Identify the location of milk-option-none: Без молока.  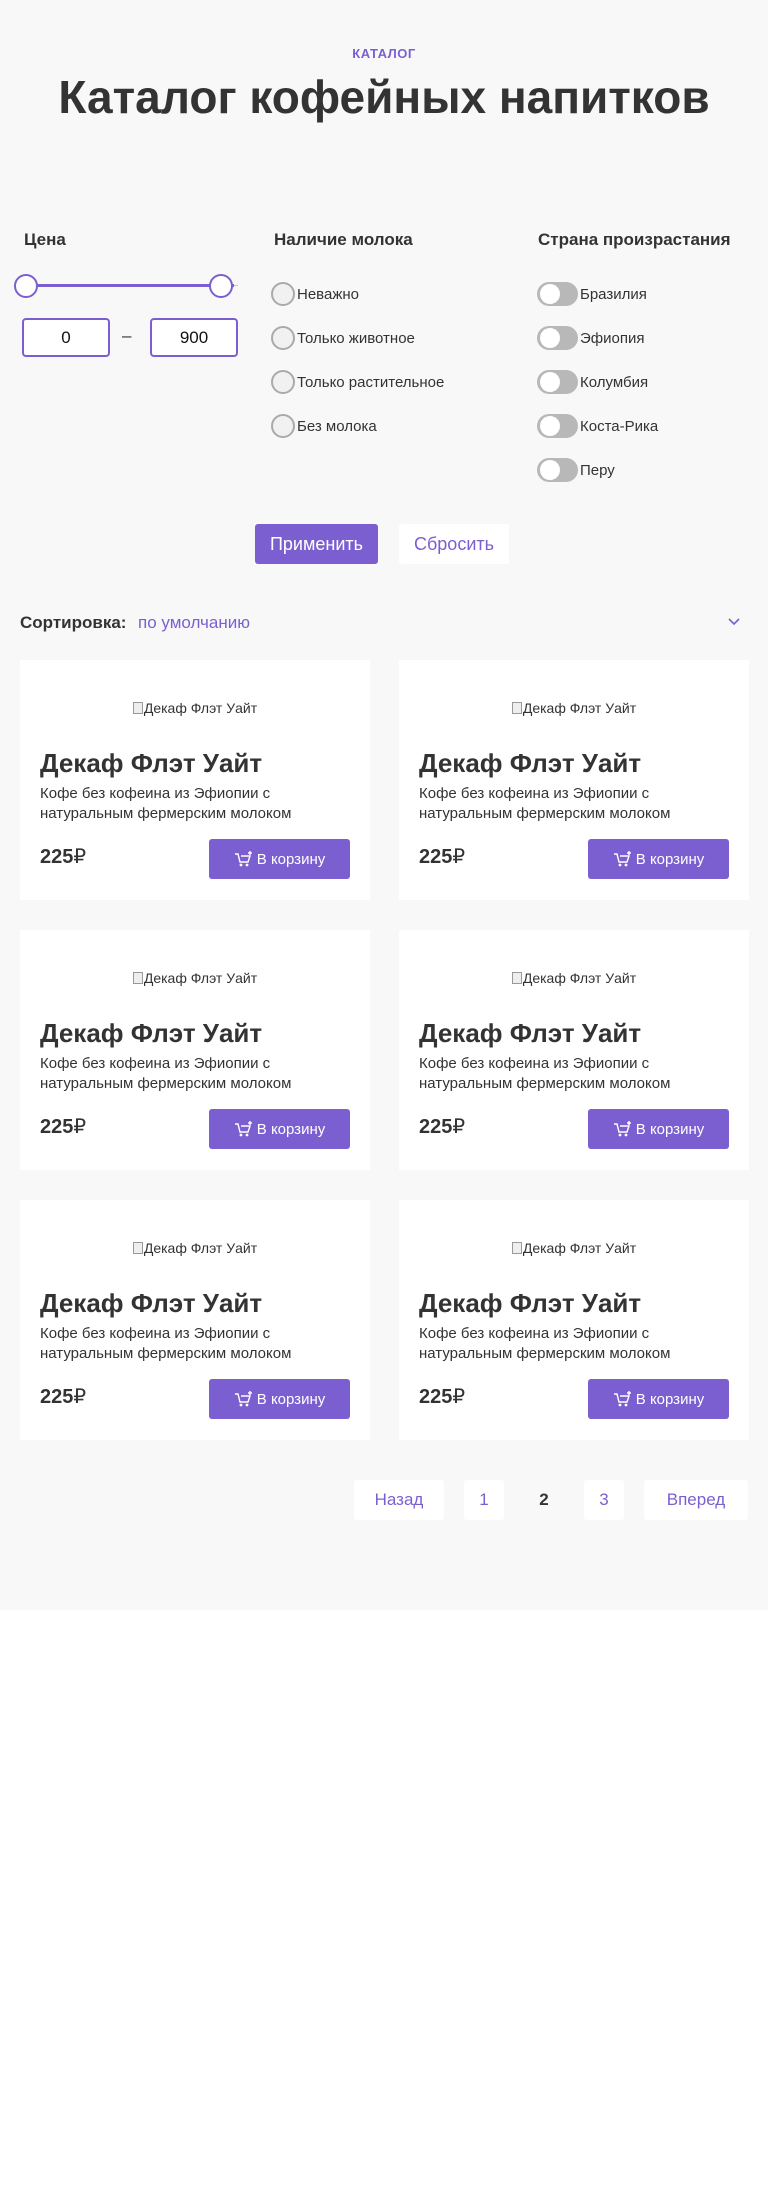
(324, 426).